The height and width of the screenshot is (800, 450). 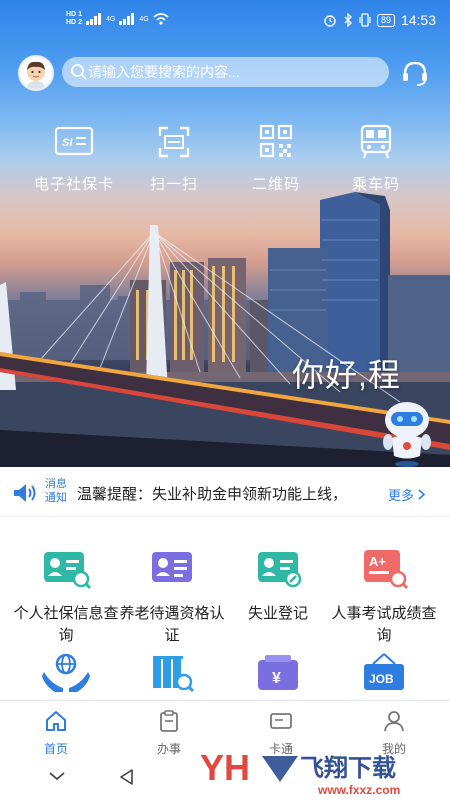 I want to click on scan-icon, so click(x=174, y=142).